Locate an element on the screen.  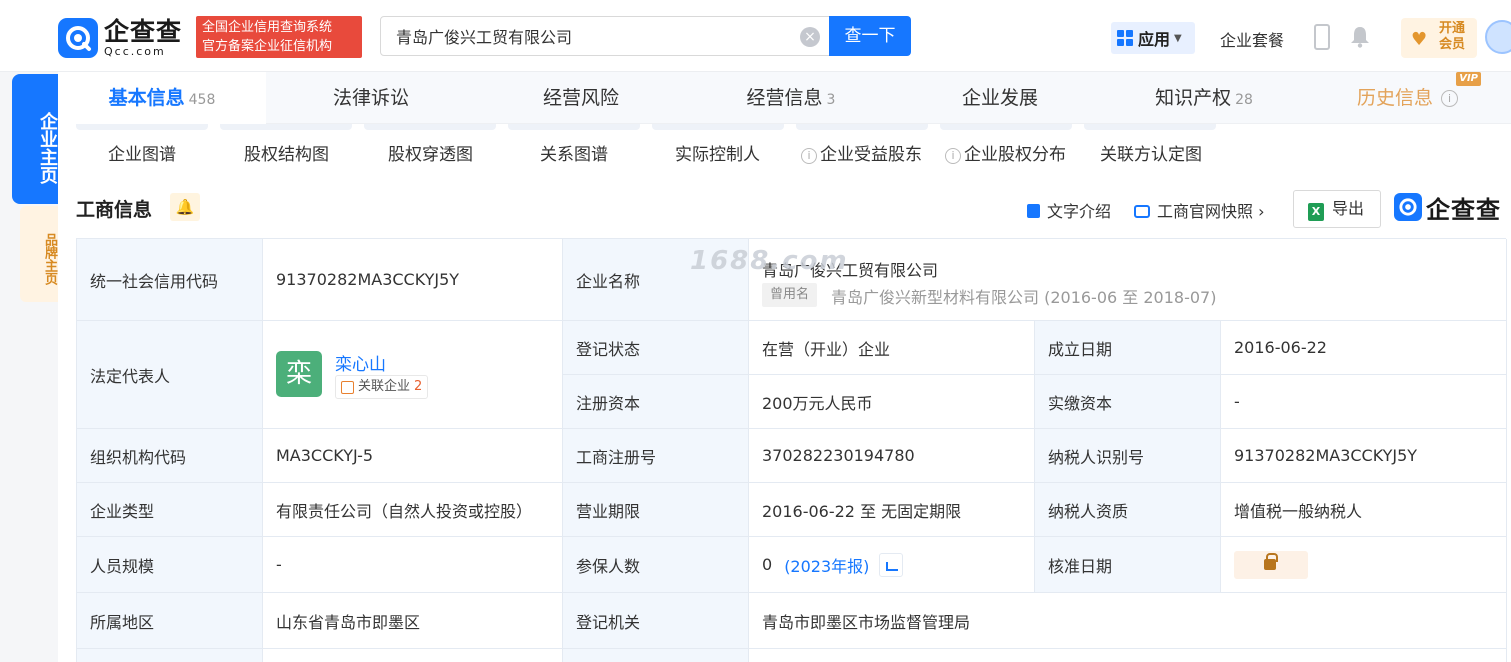
former-name-tag: 曾用名 is located at coordinates (790, 295).